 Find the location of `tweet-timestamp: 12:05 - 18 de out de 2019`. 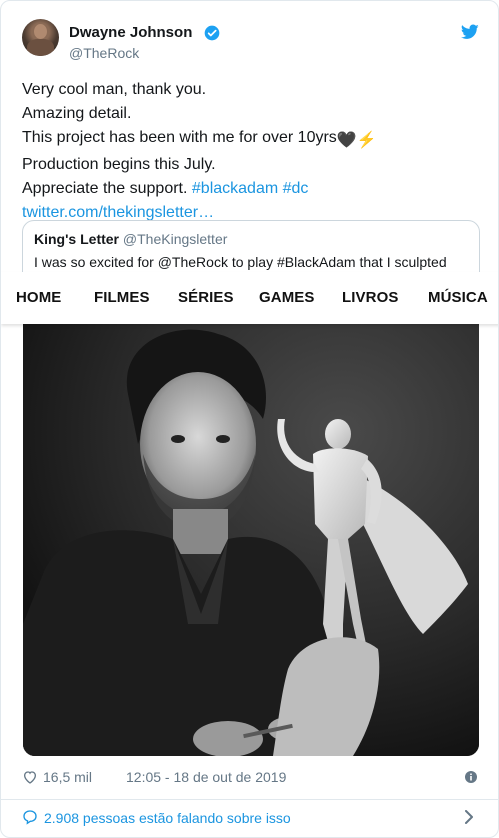

tweet-timestamp: 12:05 - 18 de out de 2019 is located at coordinates (206, 777).